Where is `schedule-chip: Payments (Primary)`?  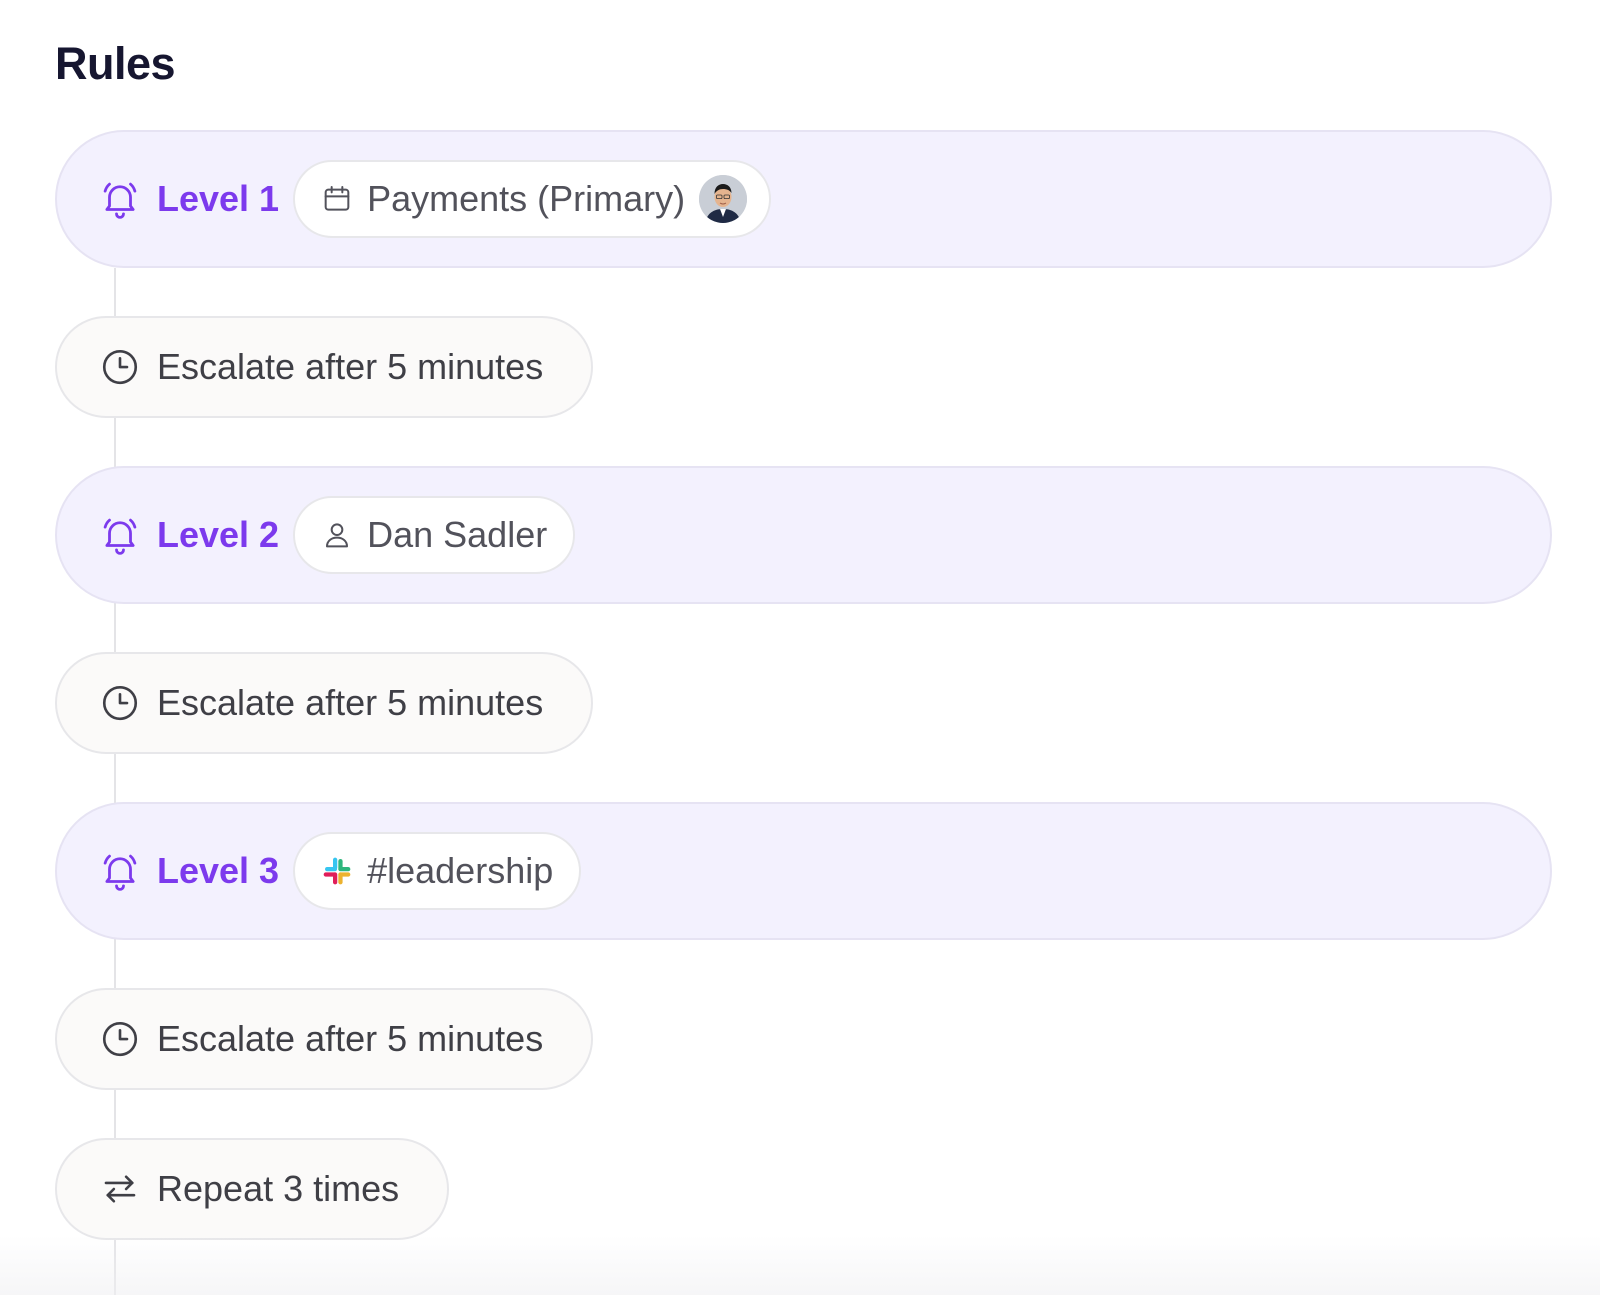
schedule-chip: Payments (Primary) is located at coordinates (532, 199).